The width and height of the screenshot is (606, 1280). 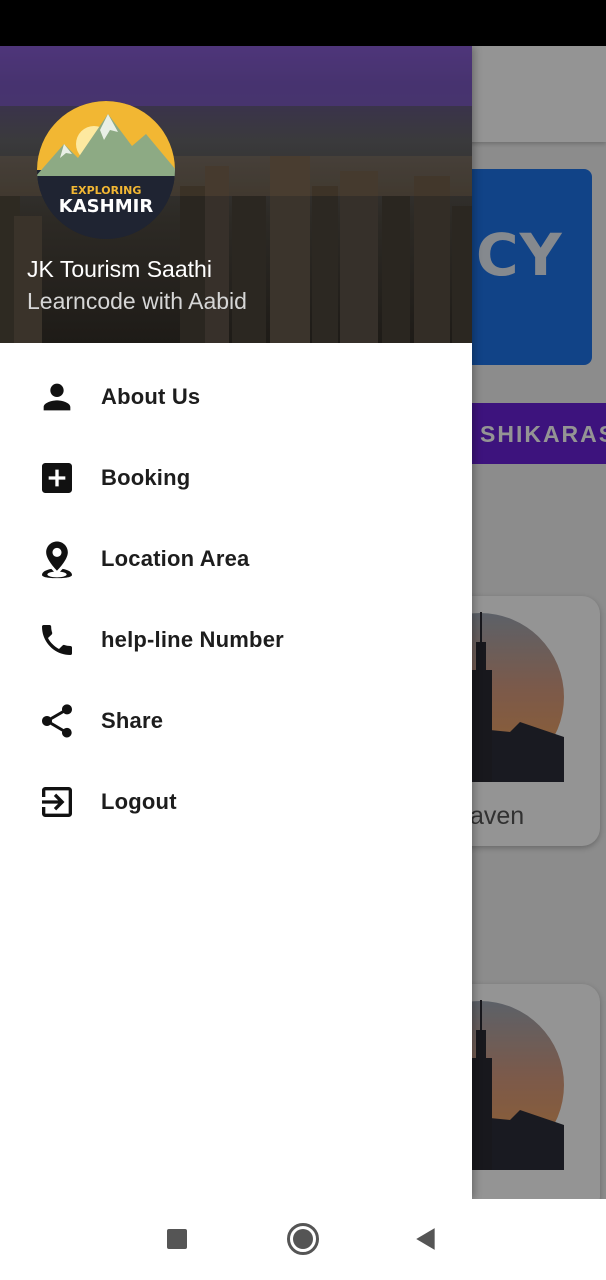 I want to click on circle-icon, so click(x=303, y=1239).